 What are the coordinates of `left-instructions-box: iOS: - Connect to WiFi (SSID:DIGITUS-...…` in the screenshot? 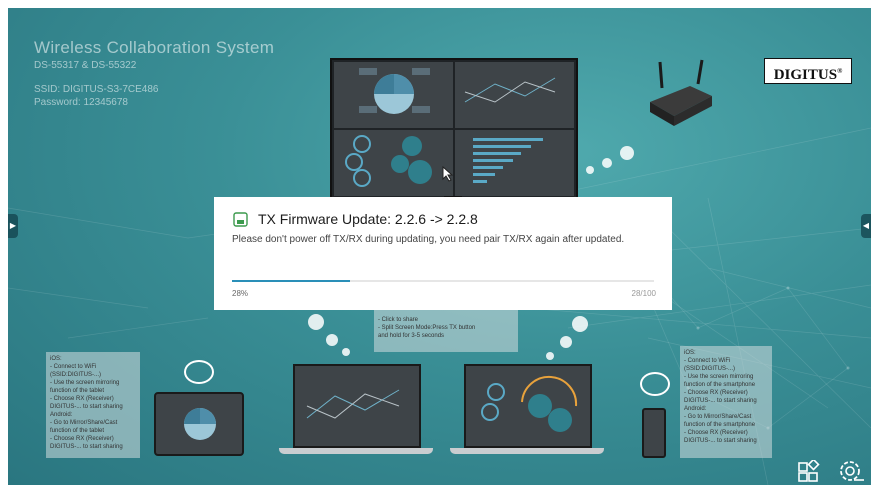 It's located at (93, 405).